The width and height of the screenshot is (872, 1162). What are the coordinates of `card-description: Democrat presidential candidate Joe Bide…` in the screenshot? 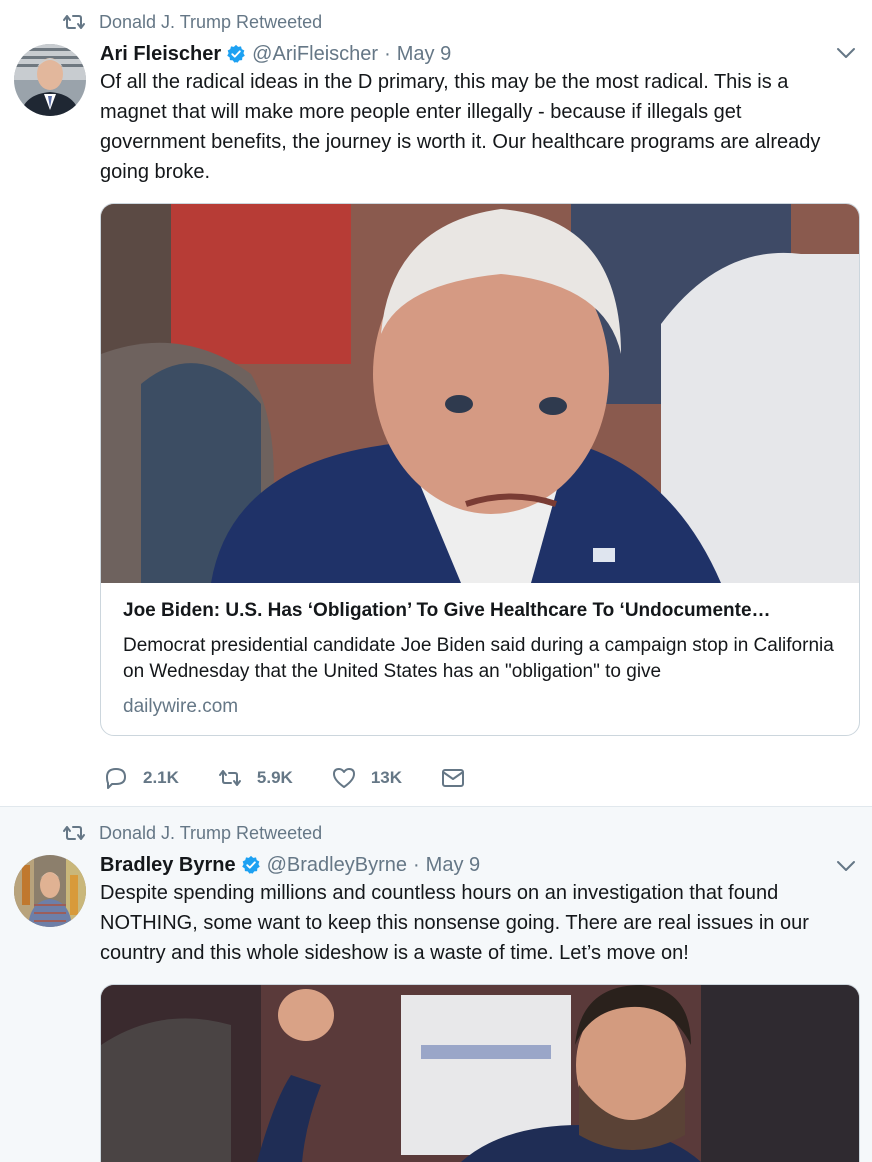 It's located at (478, 658).